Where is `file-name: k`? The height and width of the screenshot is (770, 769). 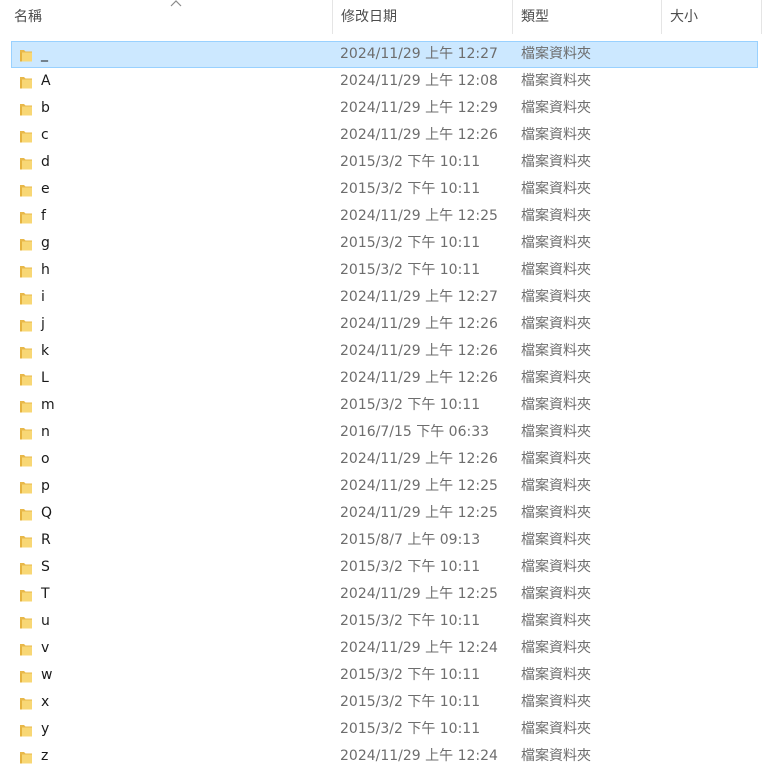 file-name: k is located at coordinates (45, 351).